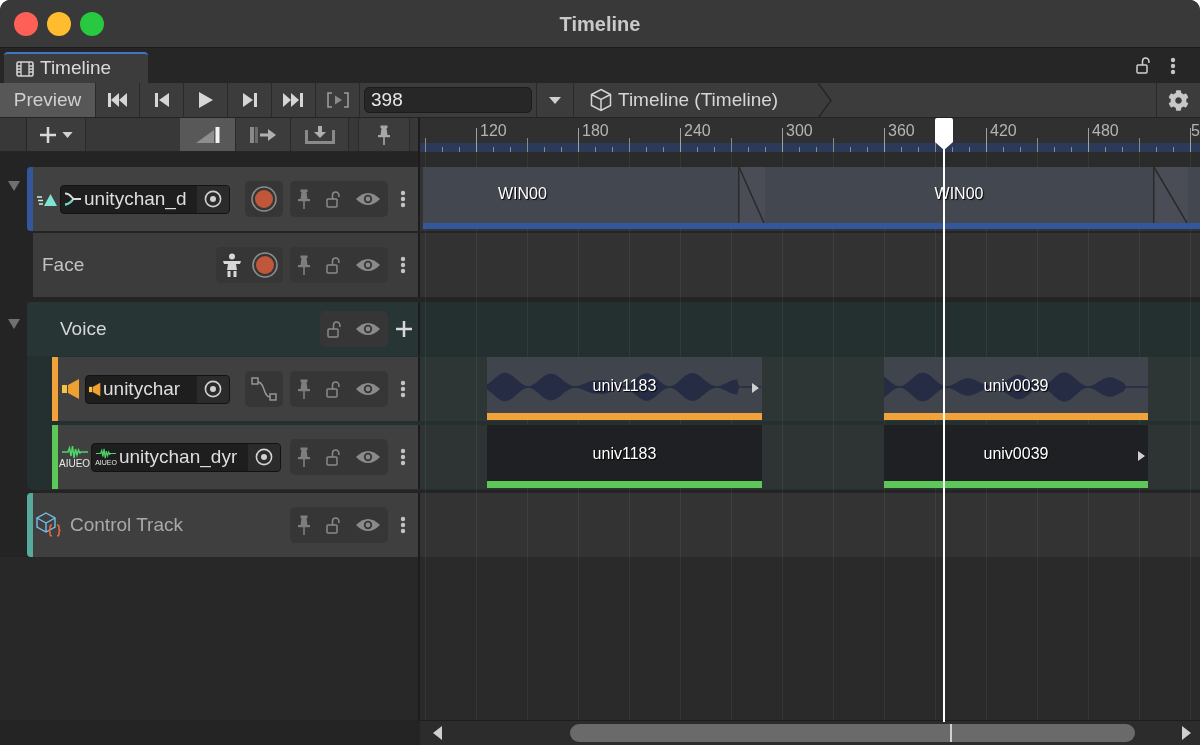 Image resolution: width=1200 pixels, height=745 pixels. I want to click on icon-caption: AIUEO, so click(75, 464).